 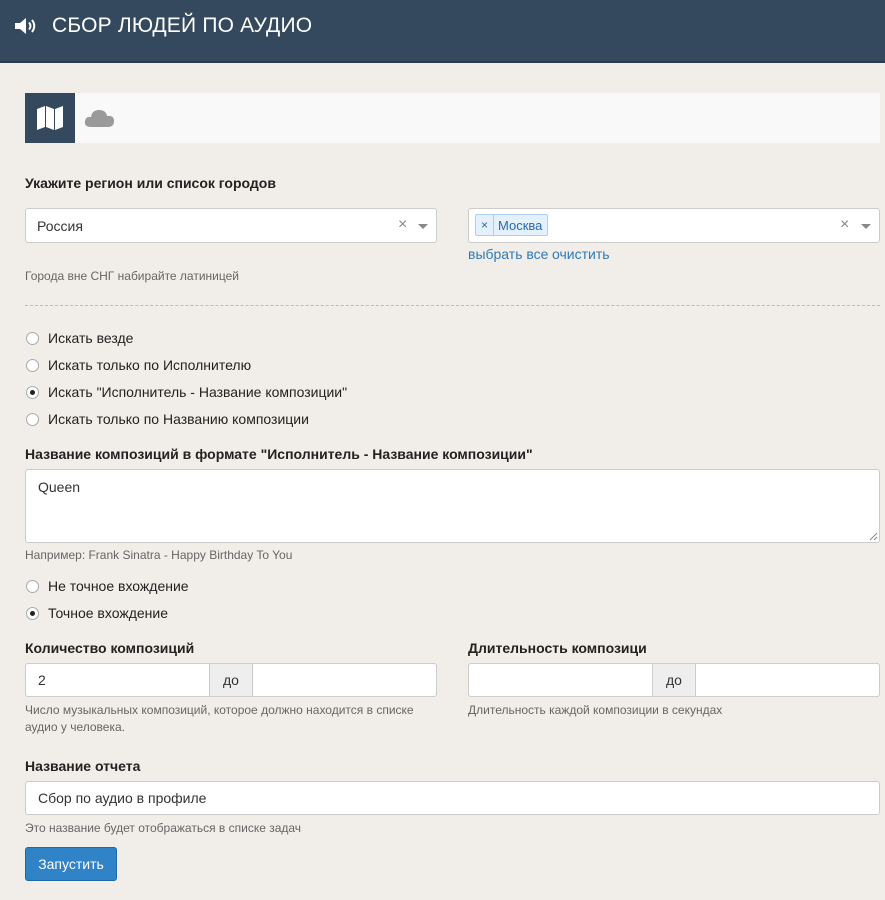 I want to click on duration-range: до, so click(x=674, y=680).